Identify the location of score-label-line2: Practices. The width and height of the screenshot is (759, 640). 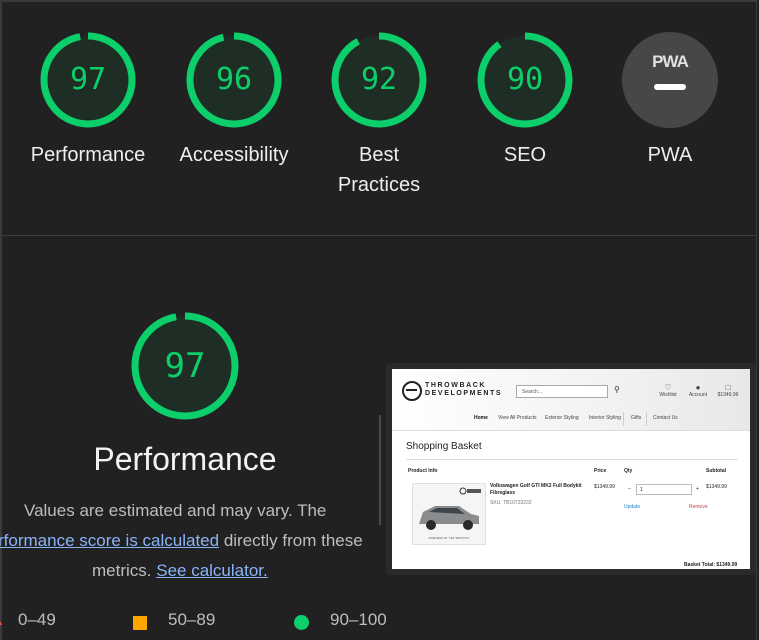
(379, 185).